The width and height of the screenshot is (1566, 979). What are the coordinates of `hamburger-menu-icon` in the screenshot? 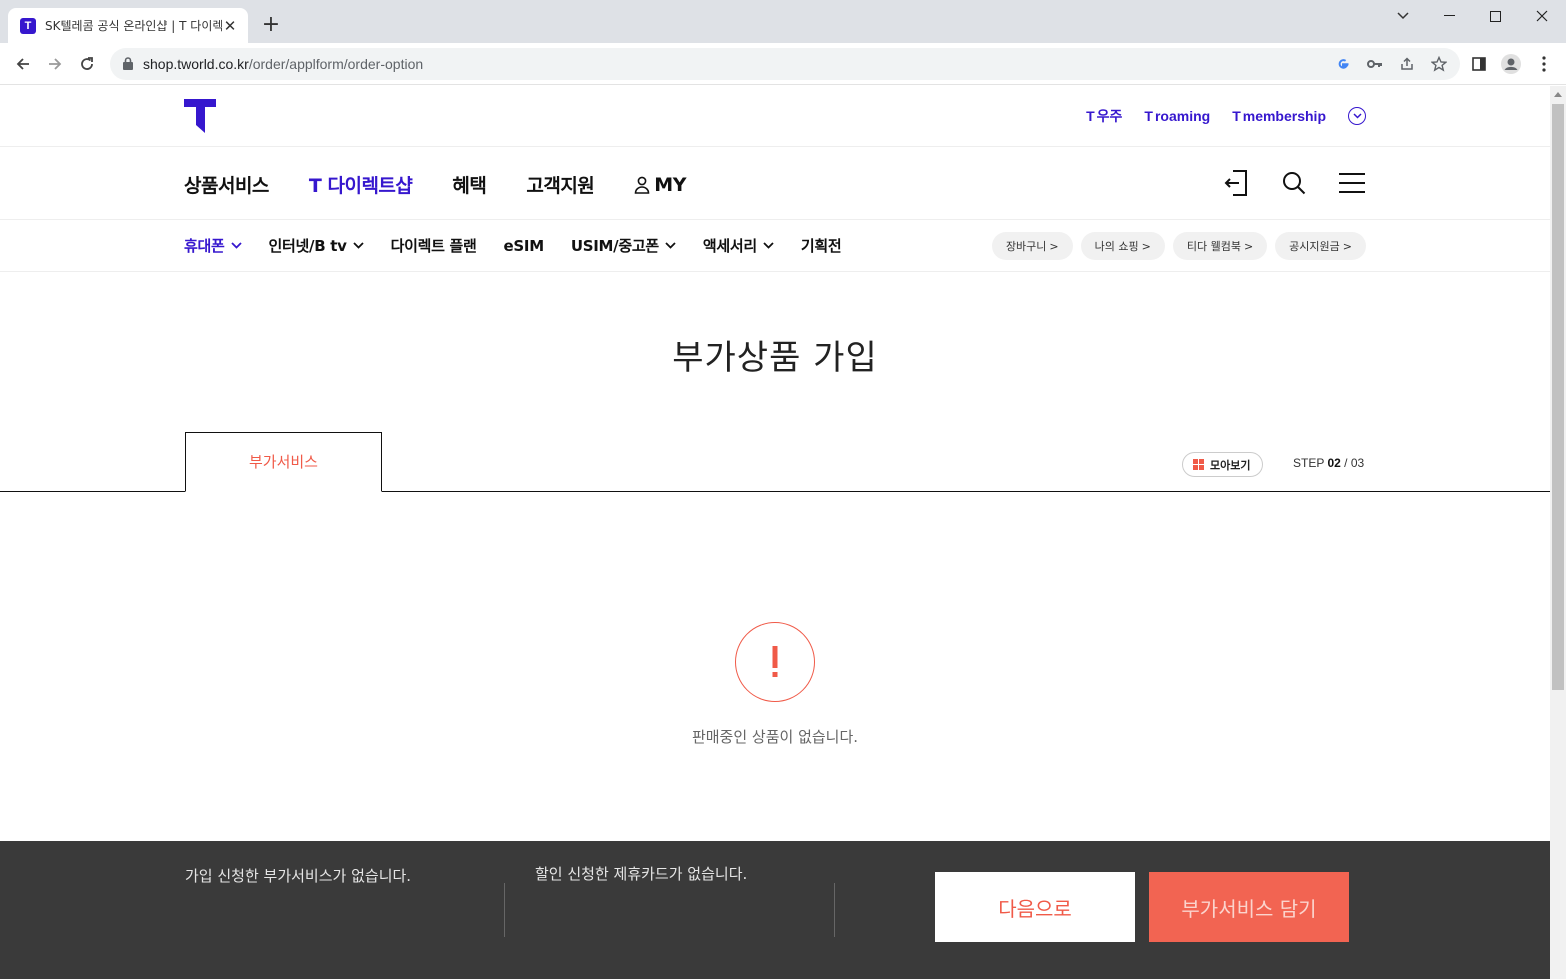 It's located at (1352, 183).